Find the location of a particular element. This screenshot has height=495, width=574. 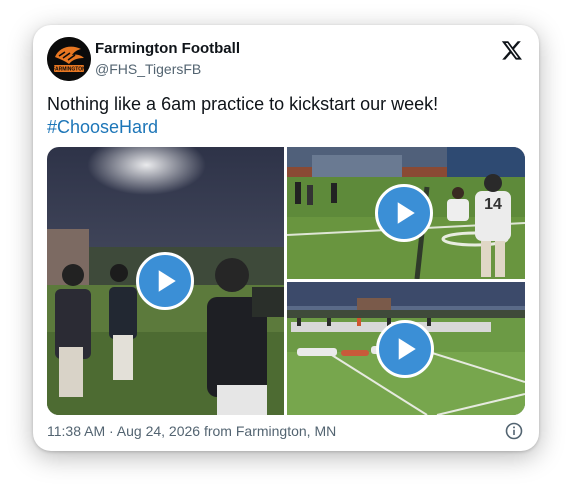

account-handle: @FHS_TigersFB is located at coordinates (148, 69).